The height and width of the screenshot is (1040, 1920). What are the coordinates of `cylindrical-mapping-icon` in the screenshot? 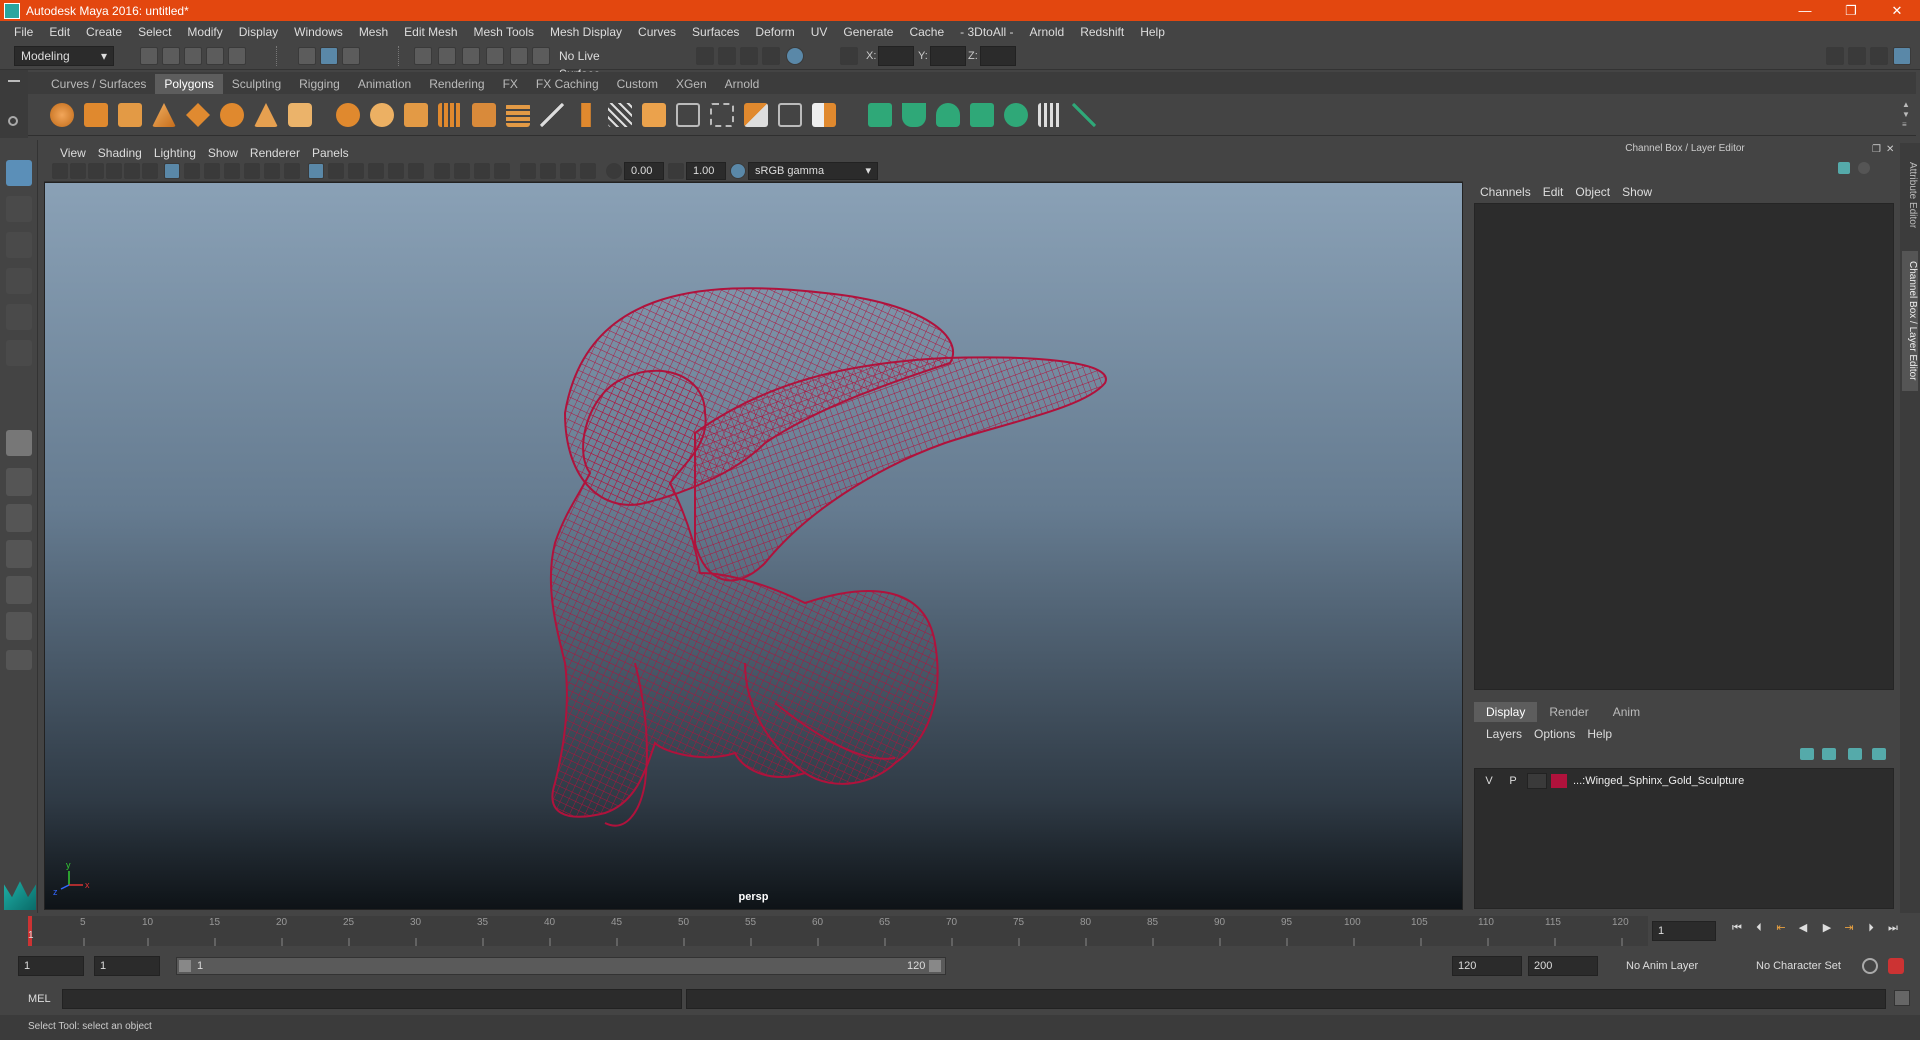 It's located at (914, 115).